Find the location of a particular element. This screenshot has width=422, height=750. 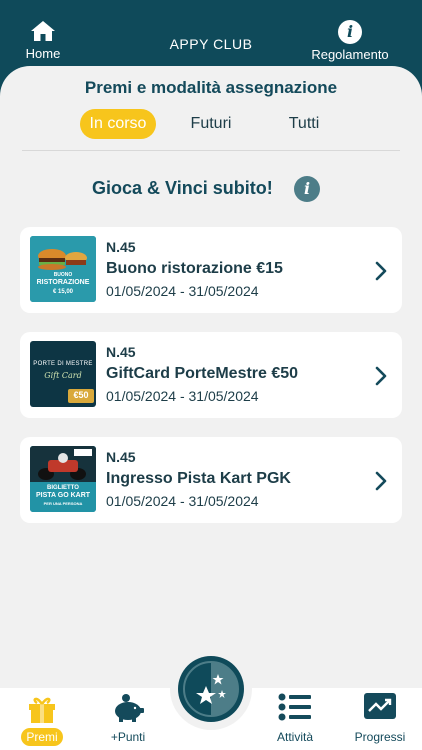

game-info-icon: i is located at coordinates (307, 189).